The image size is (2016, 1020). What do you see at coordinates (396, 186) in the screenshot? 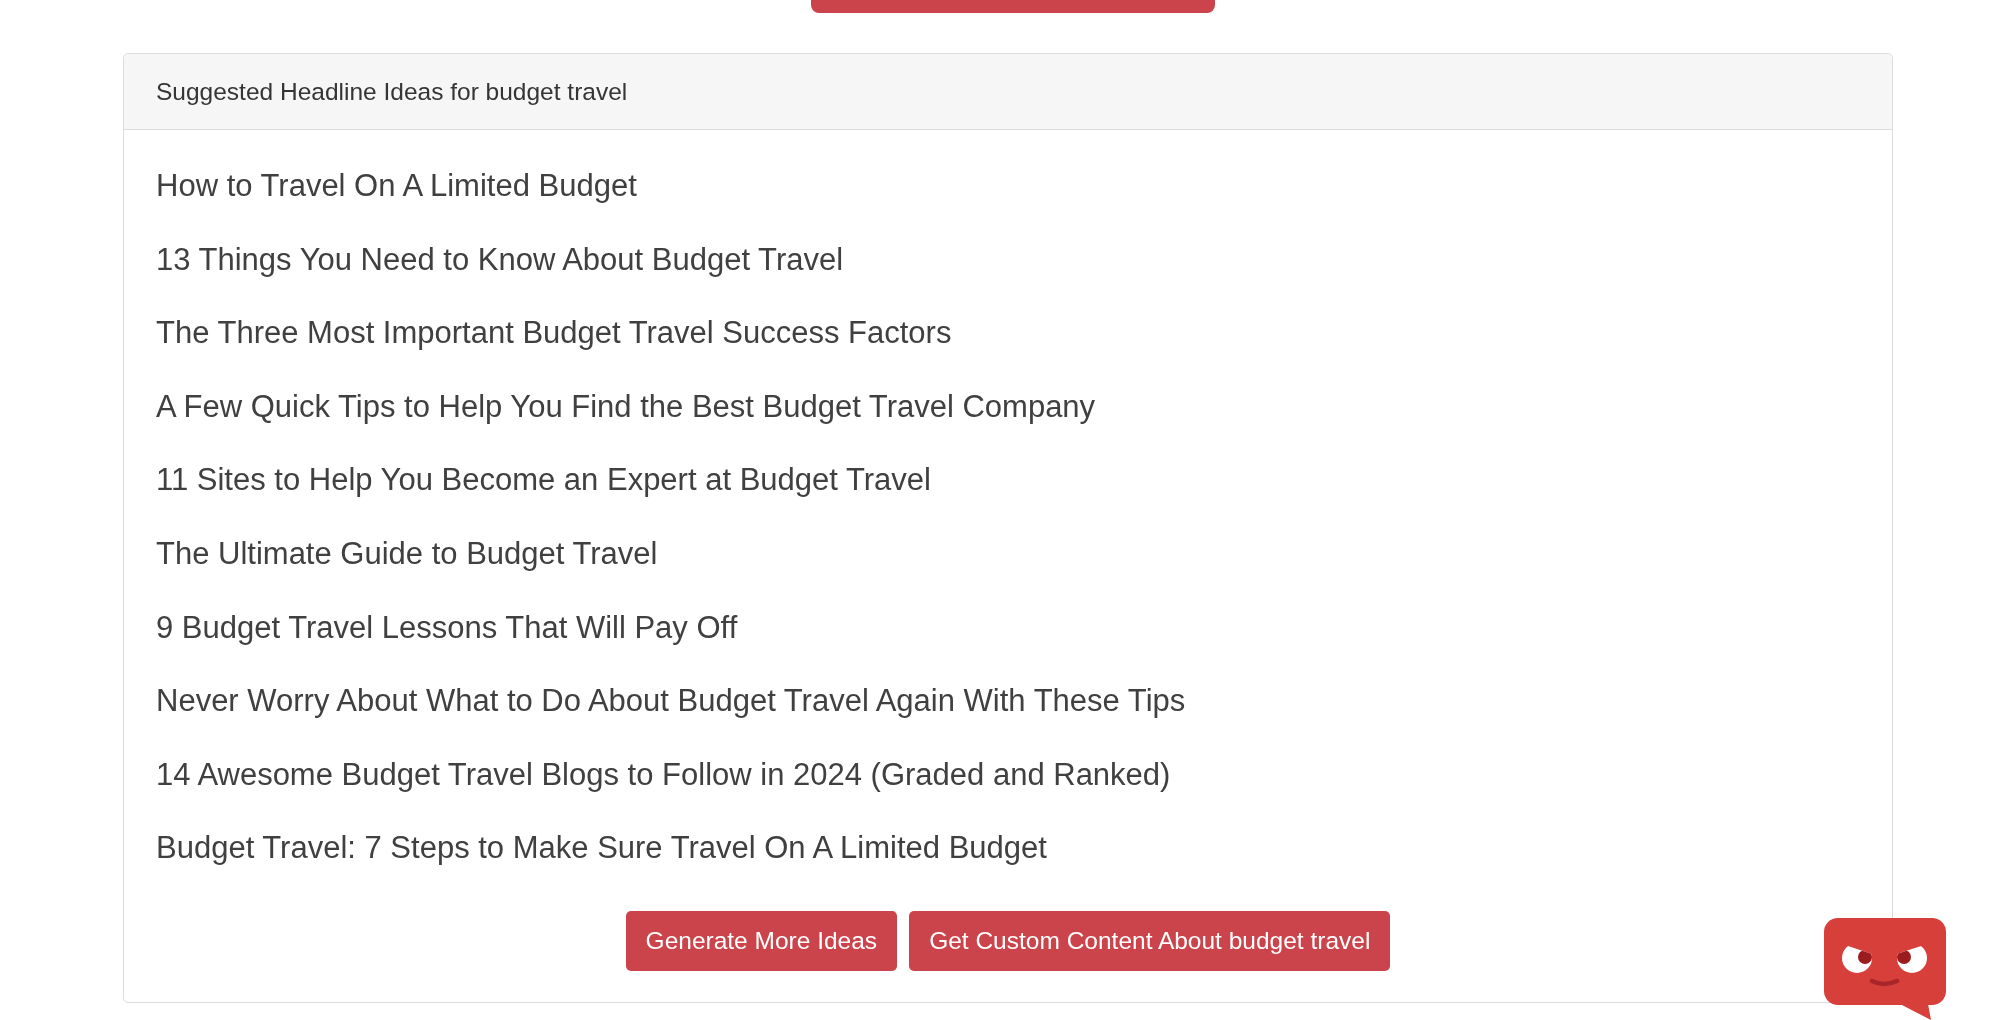
I see `headline-text: How to Travel On A Limited Budget` at bounding box center [396, 186].